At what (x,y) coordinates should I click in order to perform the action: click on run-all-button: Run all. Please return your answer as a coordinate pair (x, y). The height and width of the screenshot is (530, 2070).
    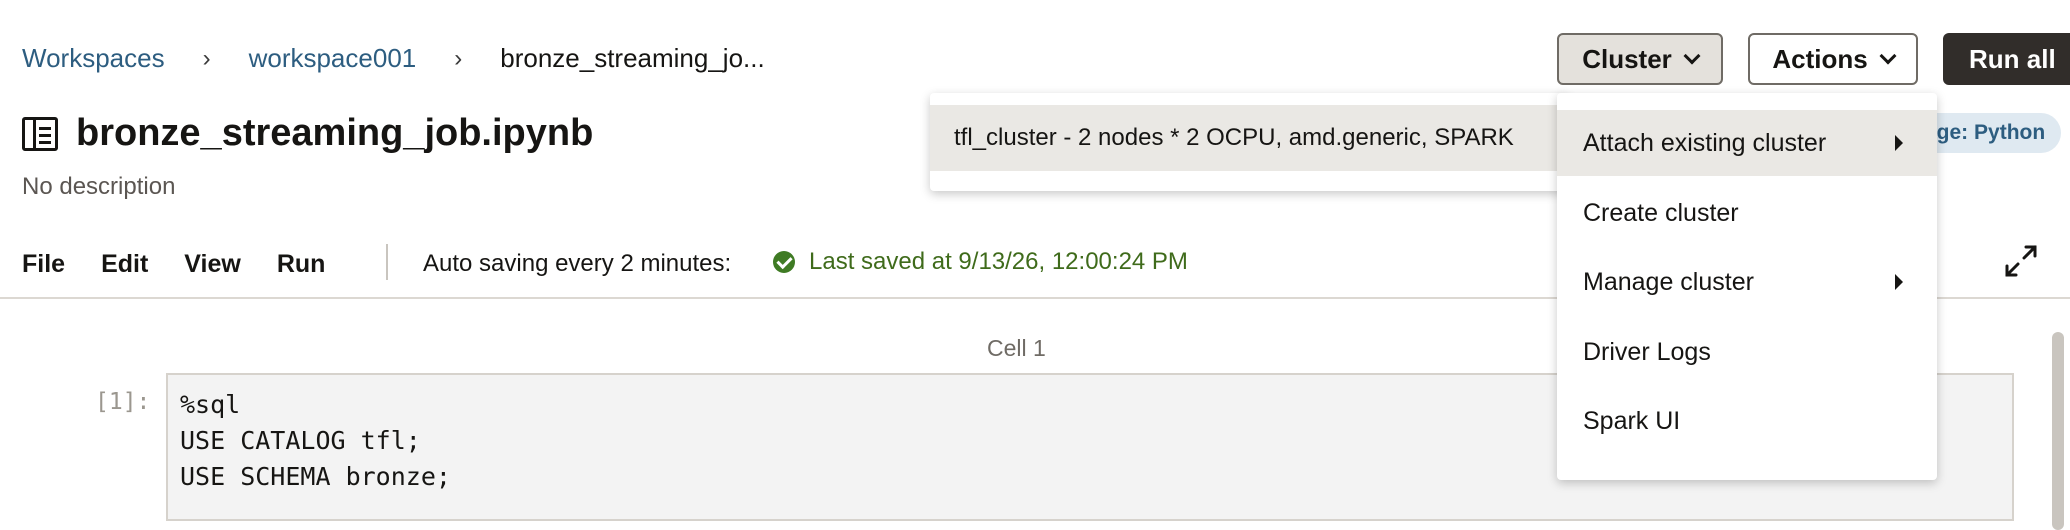
    Looking at the image, I should click on (2006, 59).